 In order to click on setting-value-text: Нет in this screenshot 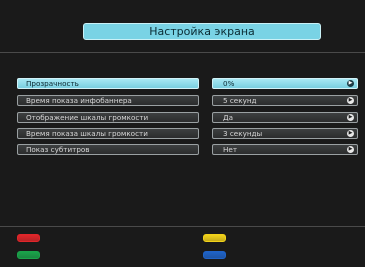, I will do `click(230, 149)`.